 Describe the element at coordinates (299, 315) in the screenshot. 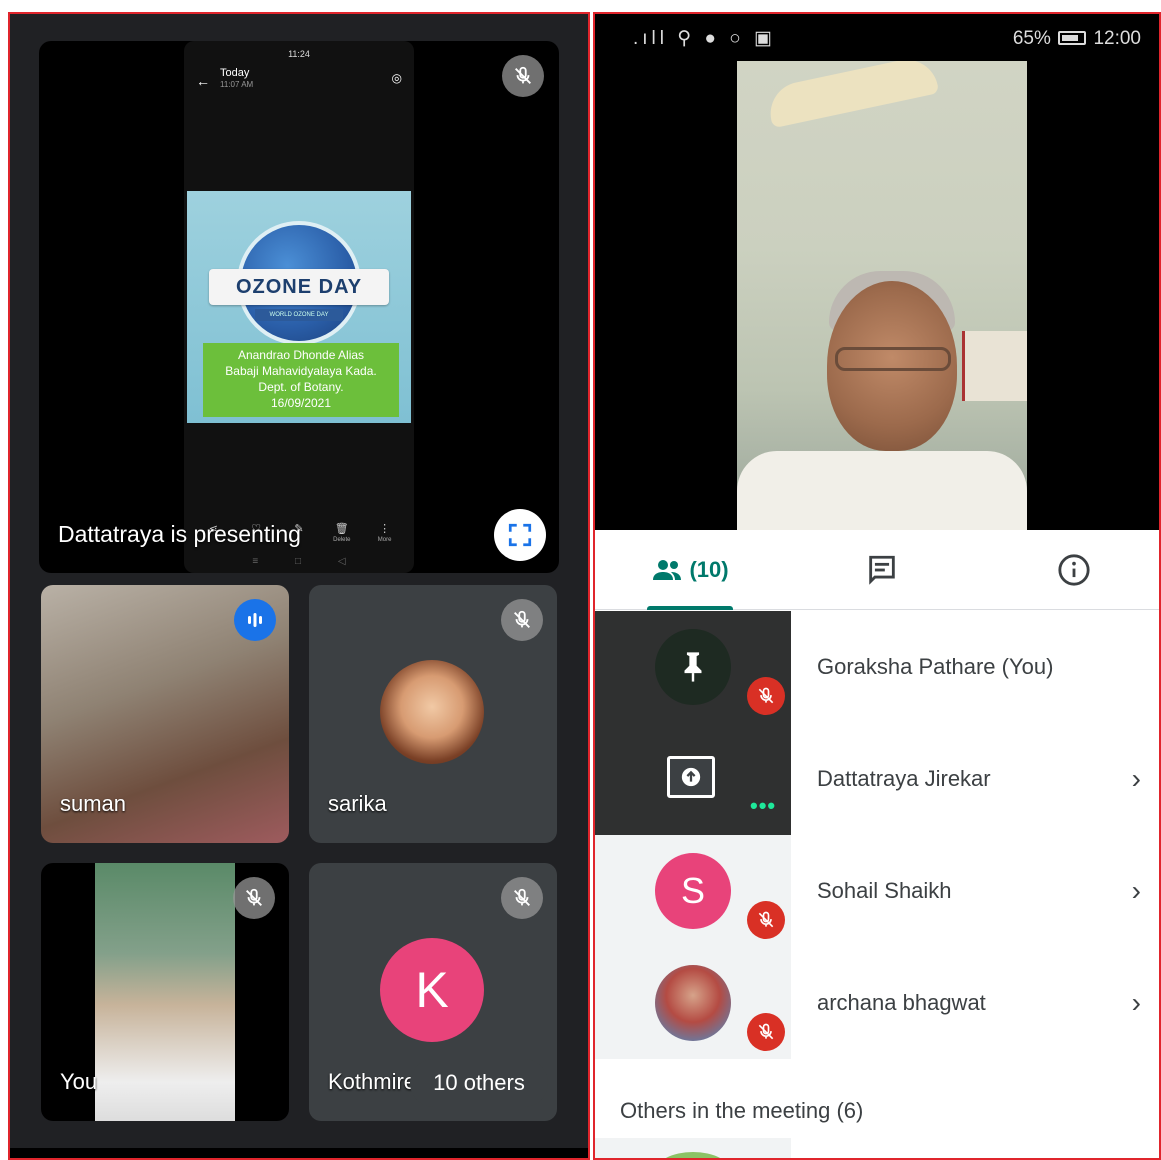

I see `poster-subtitle: WORLD OZONE DAY` at that location.